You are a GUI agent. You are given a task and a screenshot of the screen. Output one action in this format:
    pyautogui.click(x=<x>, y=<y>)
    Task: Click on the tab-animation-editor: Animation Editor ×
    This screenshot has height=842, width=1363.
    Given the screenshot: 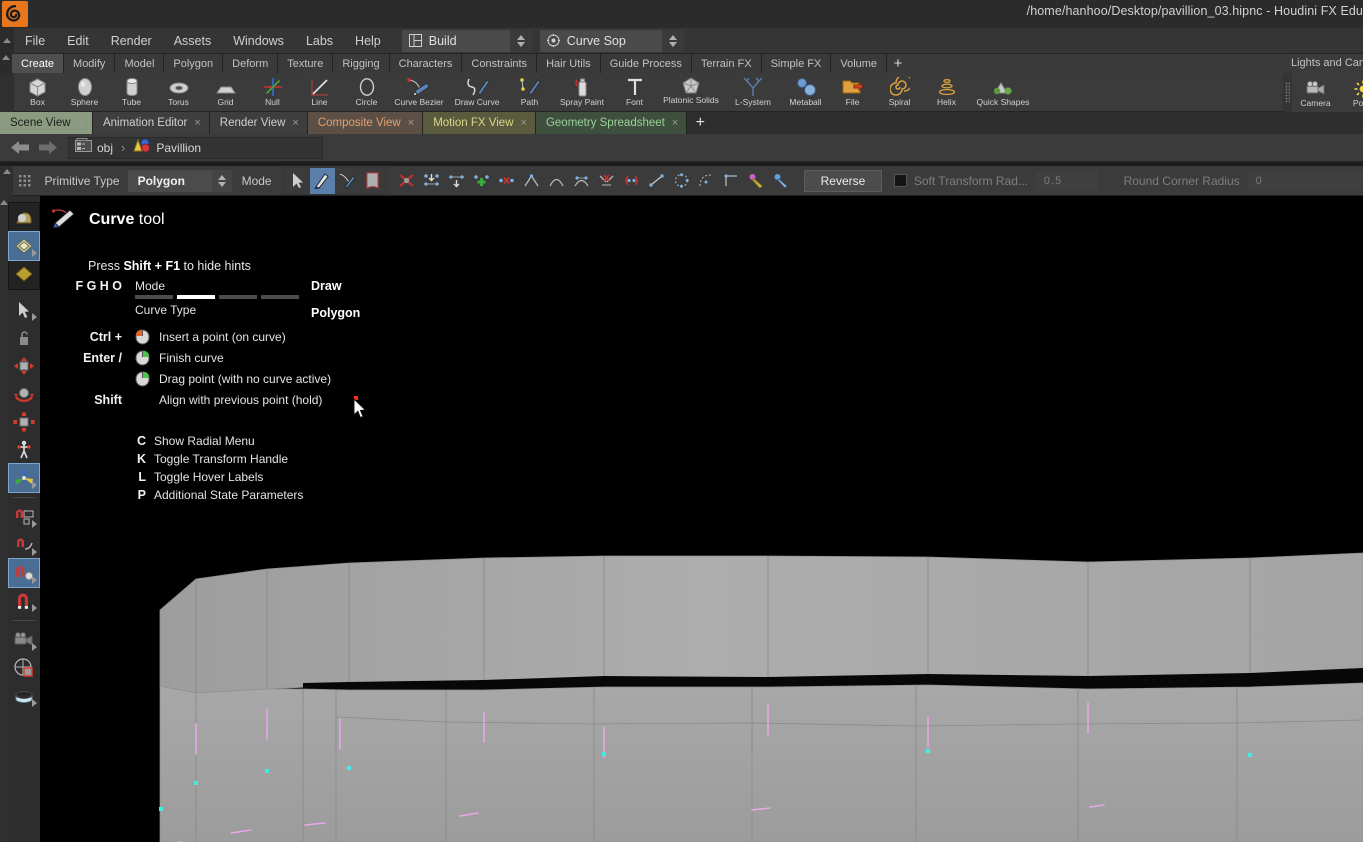 What is the action you would take?
    pyautogui.click(x=151, y=123)
    